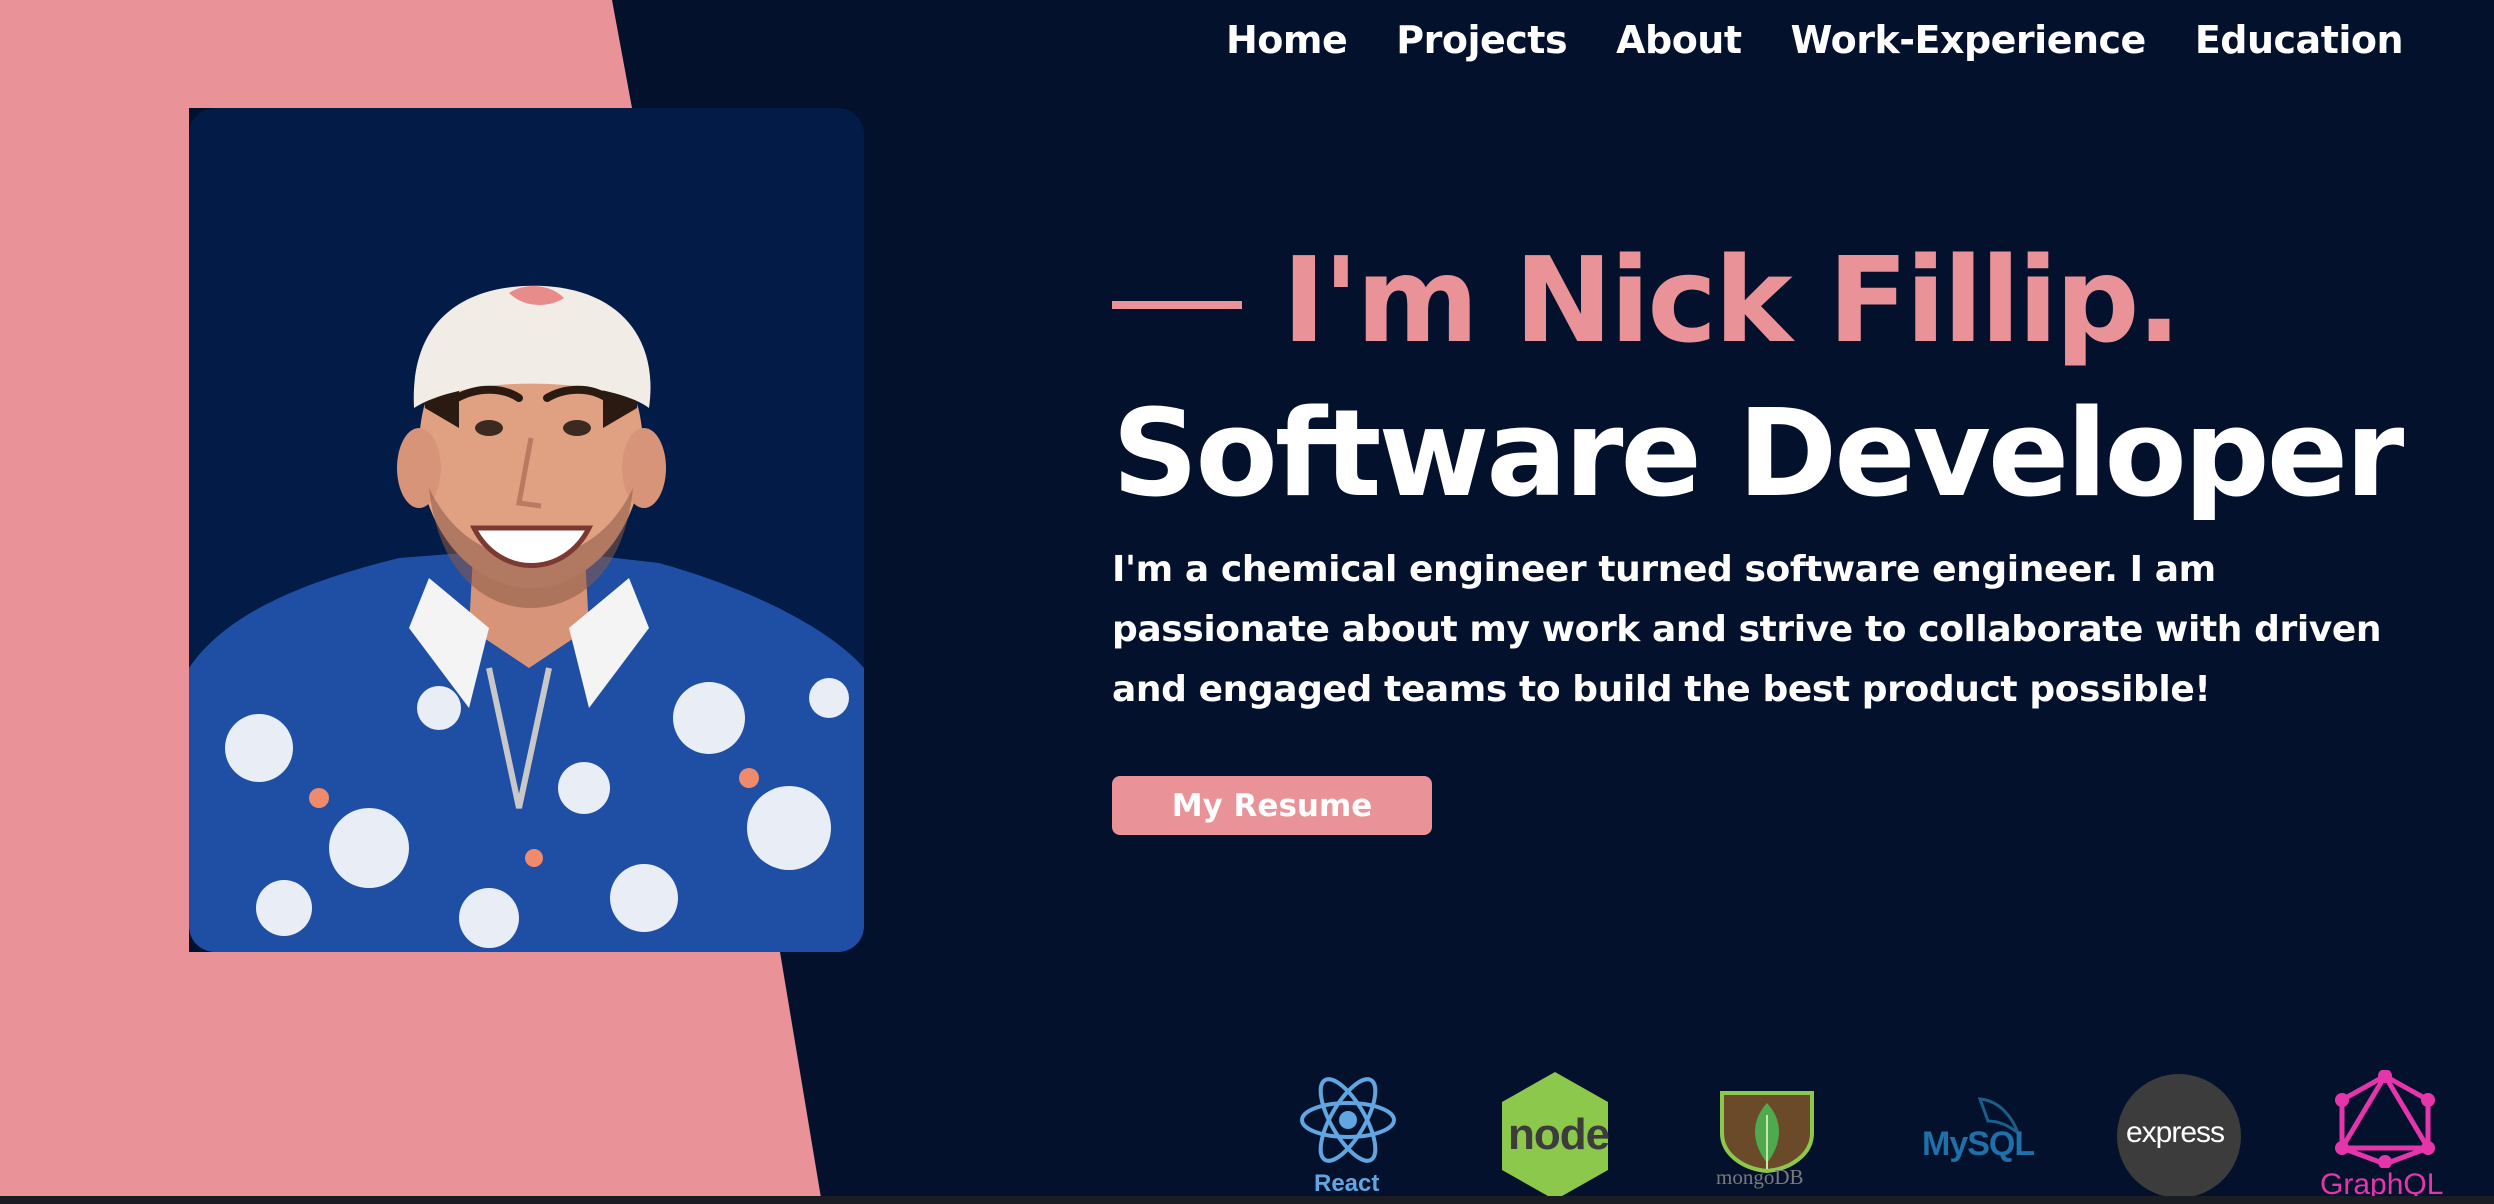 This screenshot has width=2494, height=1204. Describe the element at coordinates (1348, 1120) in the screenshot. I see `react-icon` at that location.